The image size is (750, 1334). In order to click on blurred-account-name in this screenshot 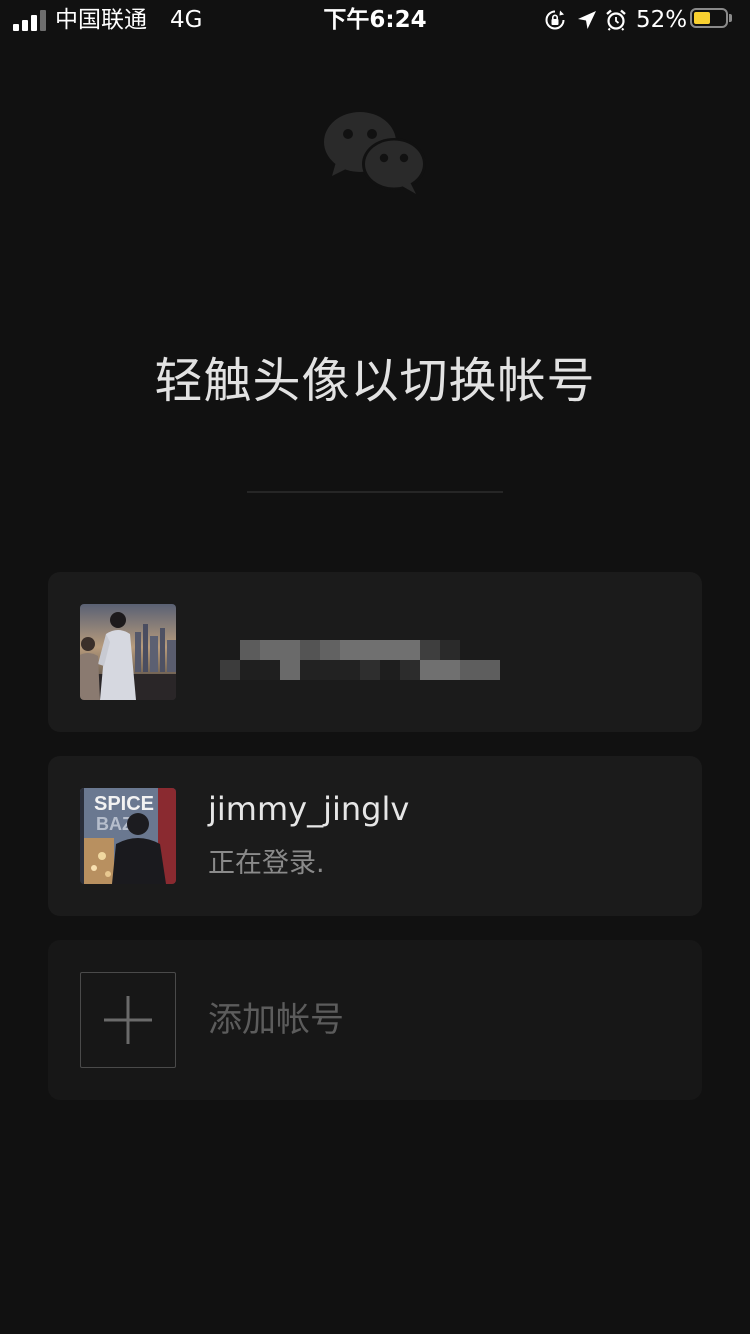, I will do `click(360, 660)`.